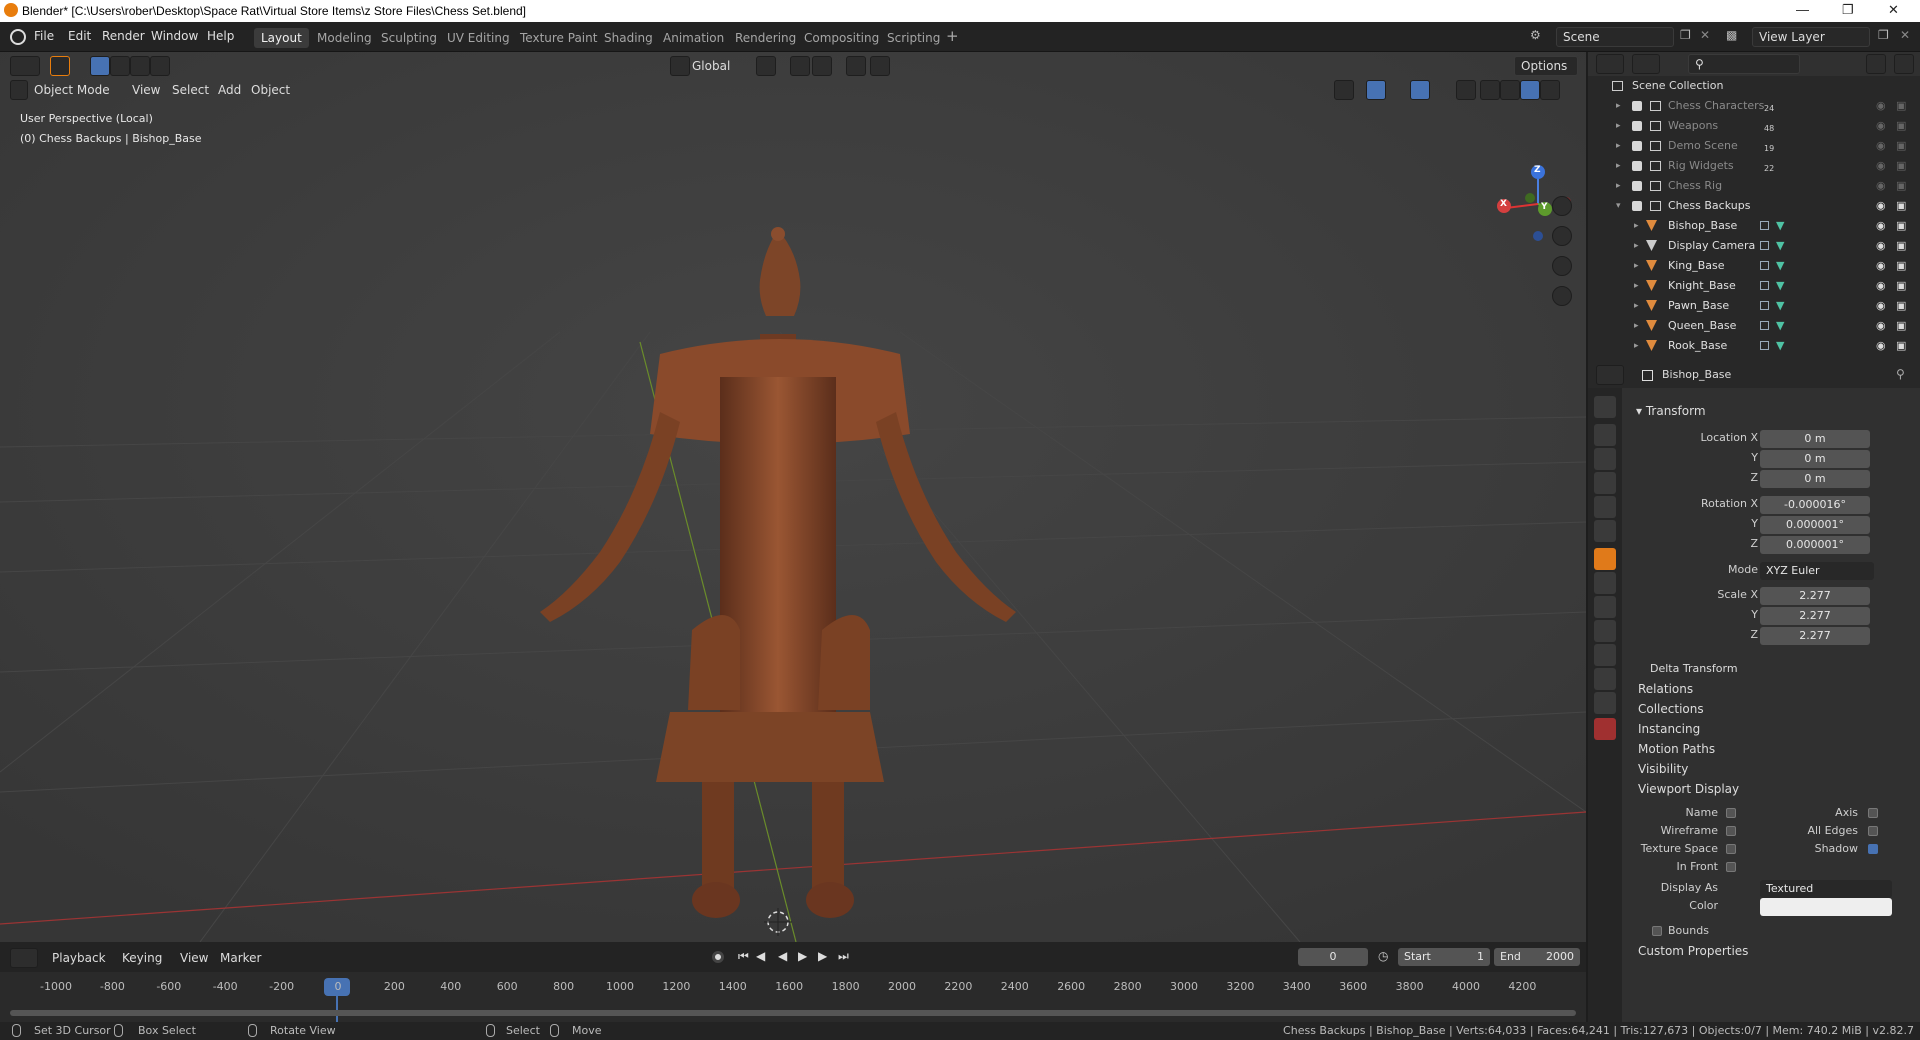 This screenshot has width=1920, height=1040. What do you see at coordinates (952, 36) in the screenshot?
I see `add-workspace-icon: +` at bounding box center [952, 36].